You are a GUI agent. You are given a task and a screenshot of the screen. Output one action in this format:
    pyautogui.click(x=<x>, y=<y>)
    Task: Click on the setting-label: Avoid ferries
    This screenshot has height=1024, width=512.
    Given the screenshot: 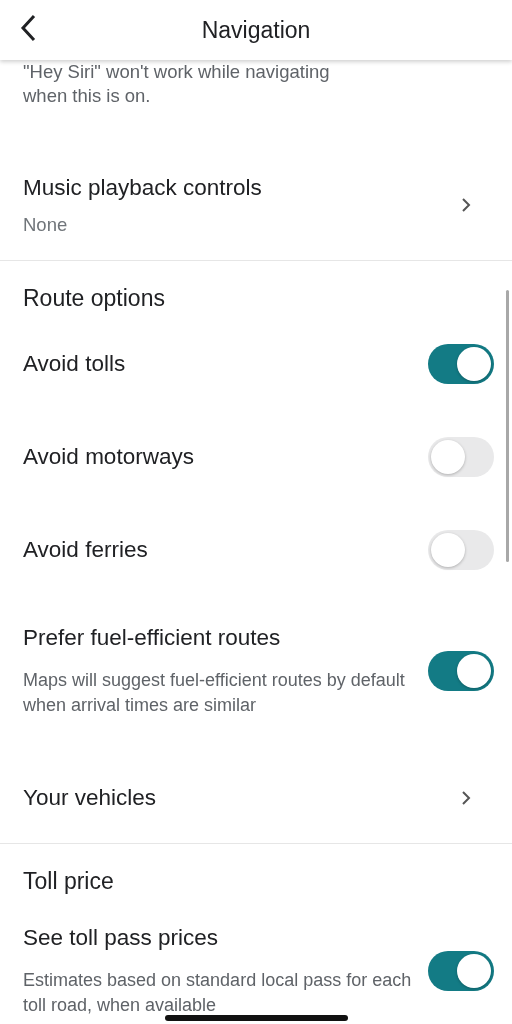 What is the action you would take?
    pyautogui.click(x=86, y=549)
    